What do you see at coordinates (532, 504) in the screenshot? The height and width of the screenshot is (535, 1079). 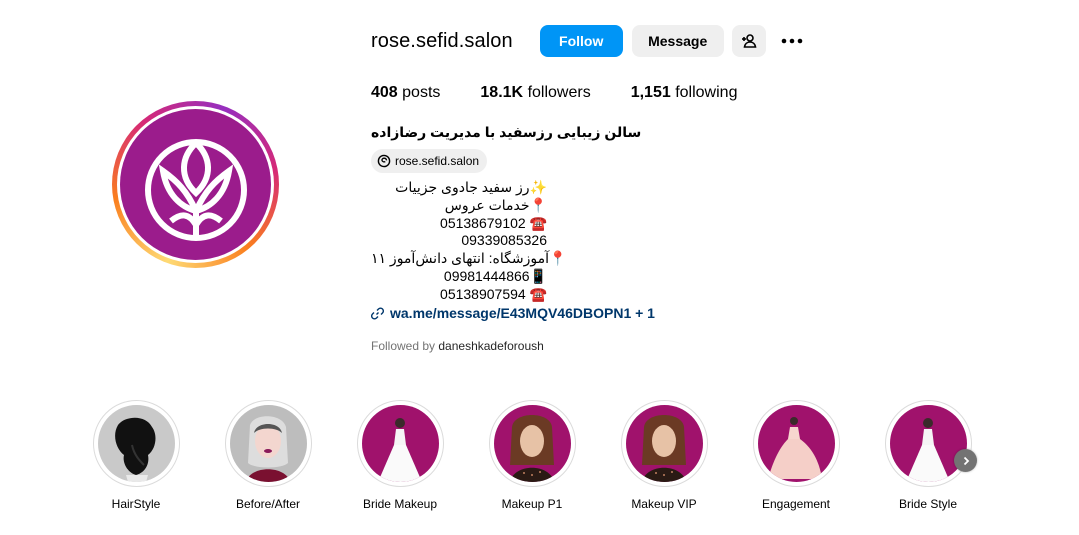 I see `highlight-label: Makeup P1` at bounding box center [532, 504].